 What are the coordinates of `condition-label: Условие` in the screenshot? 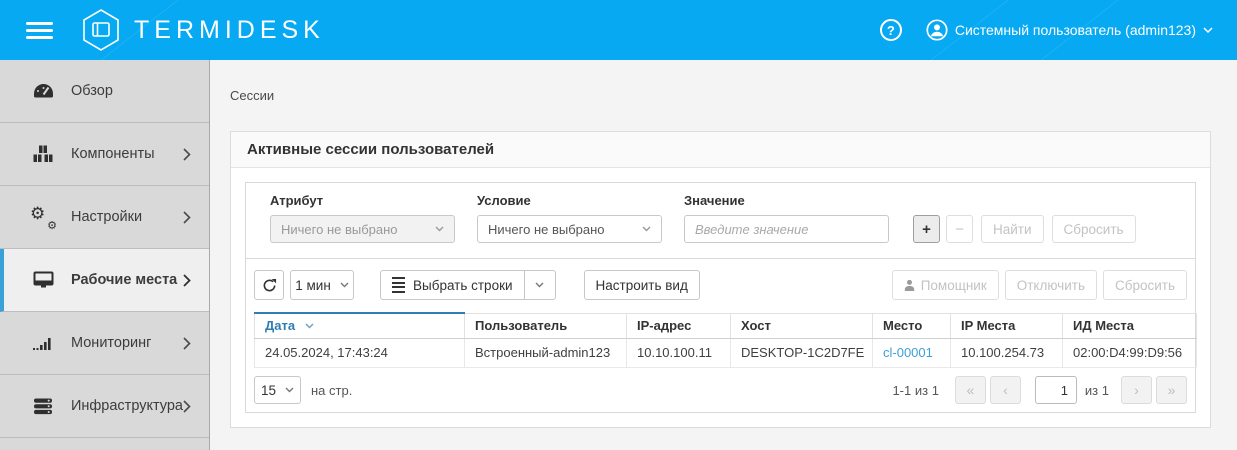 It's located at (504, 200).